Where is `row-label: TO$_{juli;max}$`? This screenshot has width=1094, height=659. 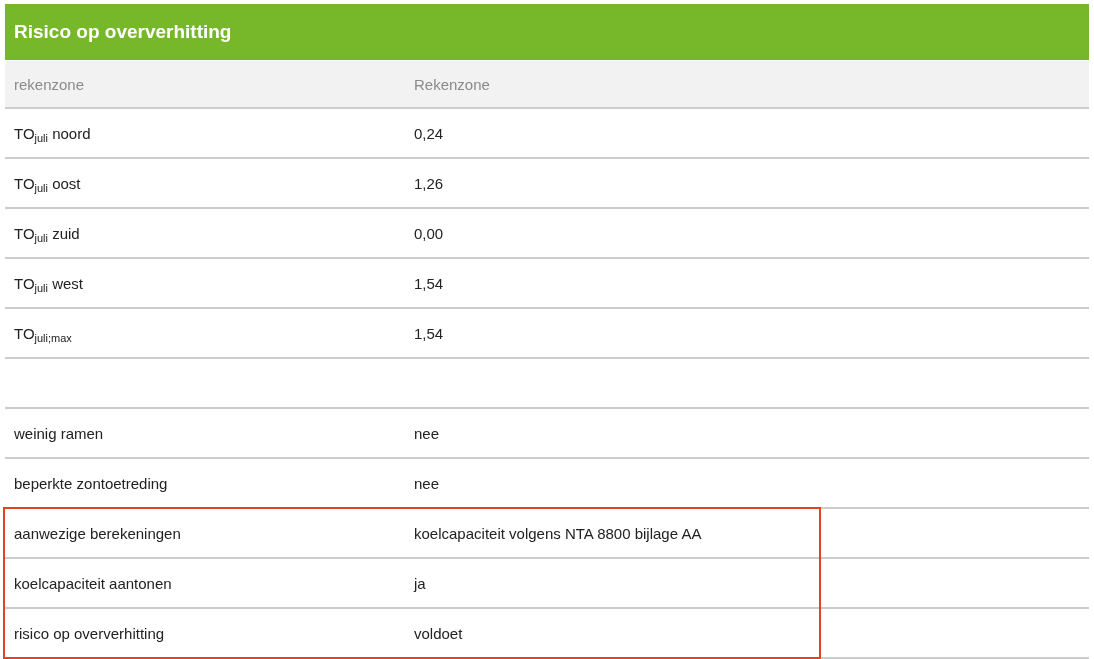 row-label: TO$_{juli;max}$ is located at coordinates (43, 333).